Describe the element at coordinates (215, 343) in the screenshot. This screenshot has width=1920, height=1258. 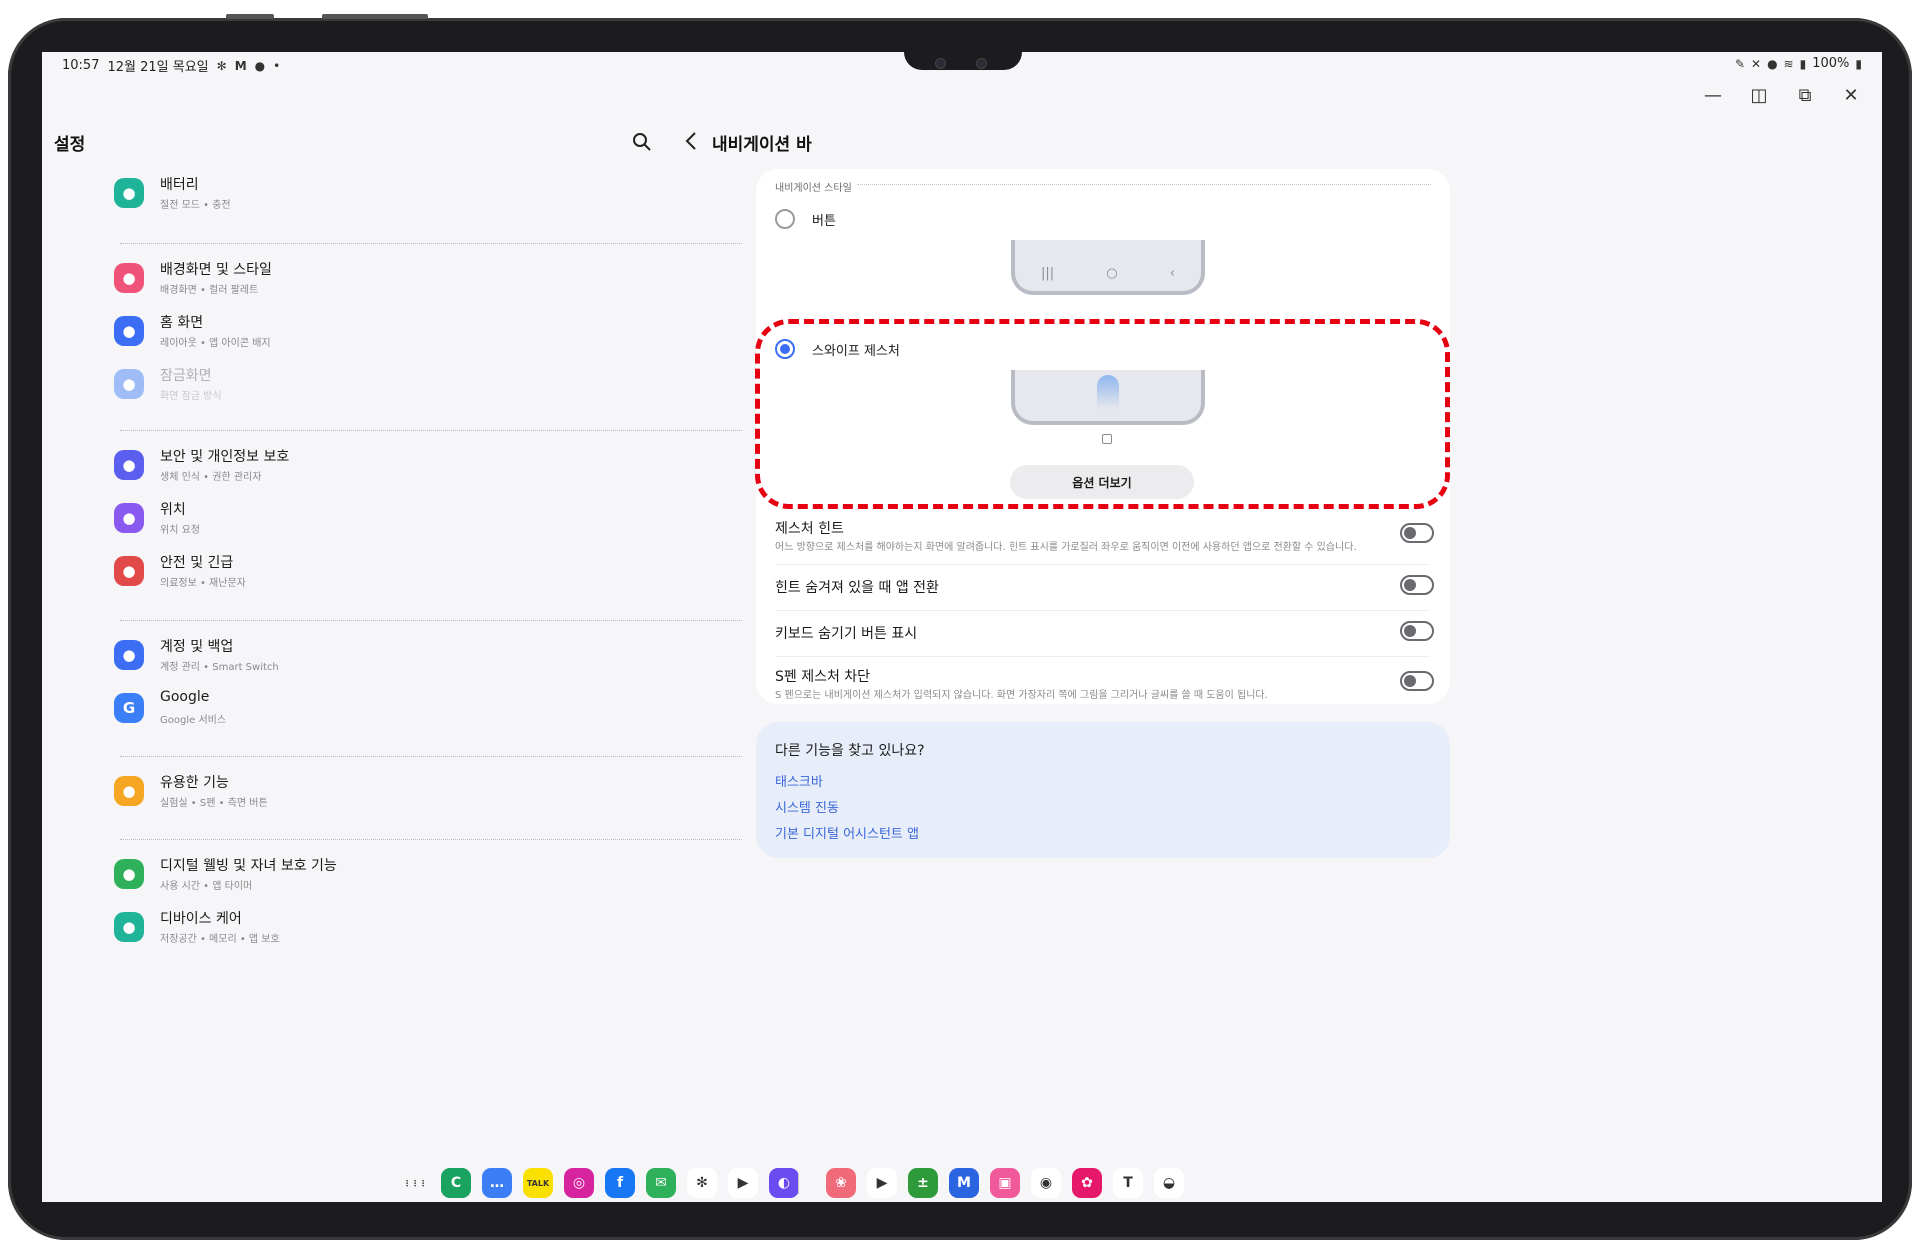
I see `settings-item-subtitle: 레이아웃 • 앱 아이콘 배지` at that location.